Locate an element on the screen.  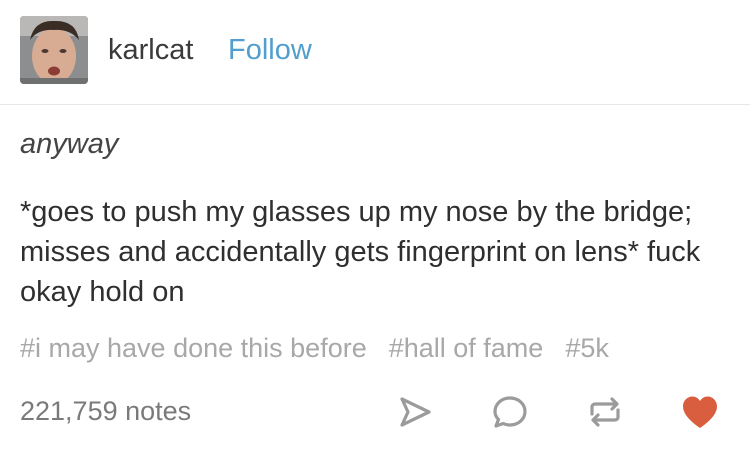
avatar is located at coordinates (54, 50).